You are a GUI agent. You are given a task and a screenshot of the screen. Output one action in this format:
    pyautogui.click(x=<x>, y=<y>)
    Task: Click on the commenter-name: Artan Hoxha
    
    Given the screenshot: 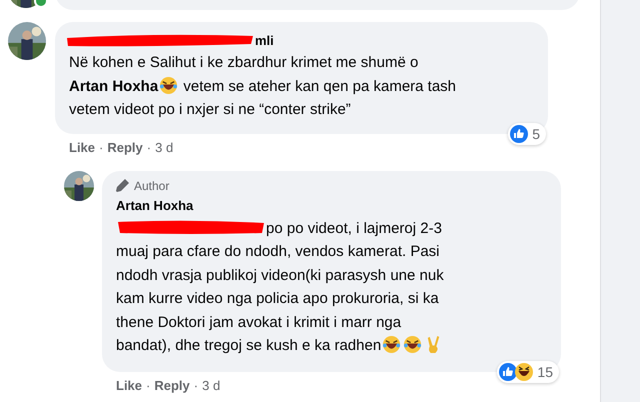 What is the action you would take?
    pyautogui.click(x=155, y=205)
    